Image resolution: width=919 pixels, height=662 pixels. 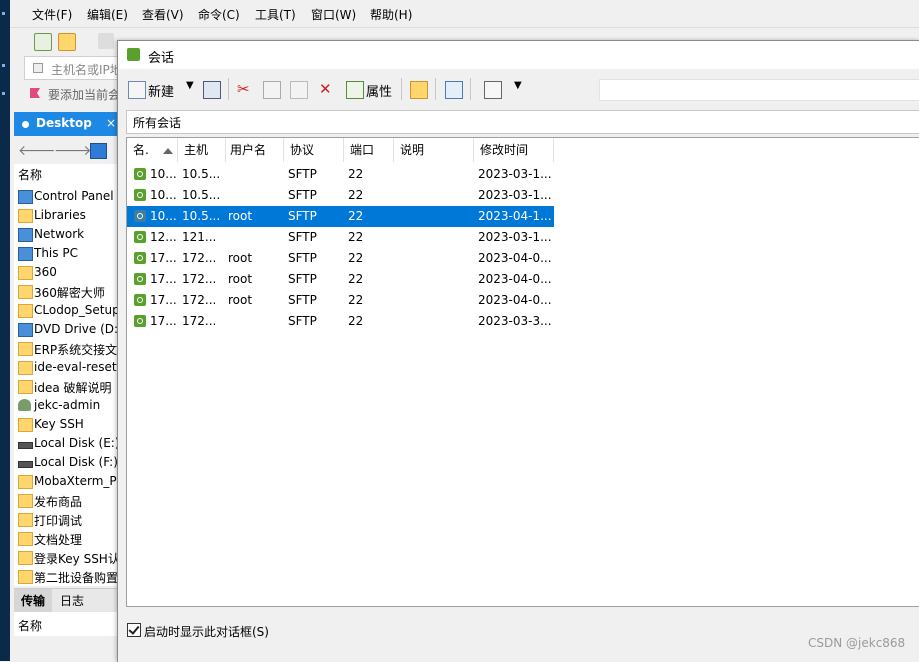 What do you see at coordinates (3, 93) in the screenshot?
I see `desktop-icon-mark` at bounding box center [3, 93].